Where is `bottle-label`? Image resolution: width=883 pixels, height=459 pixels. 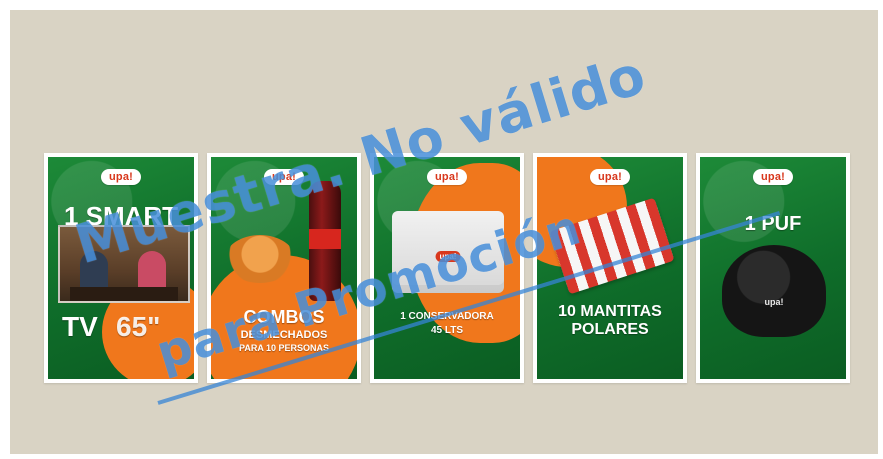 bottle-label is located at coordinates (325, 239).